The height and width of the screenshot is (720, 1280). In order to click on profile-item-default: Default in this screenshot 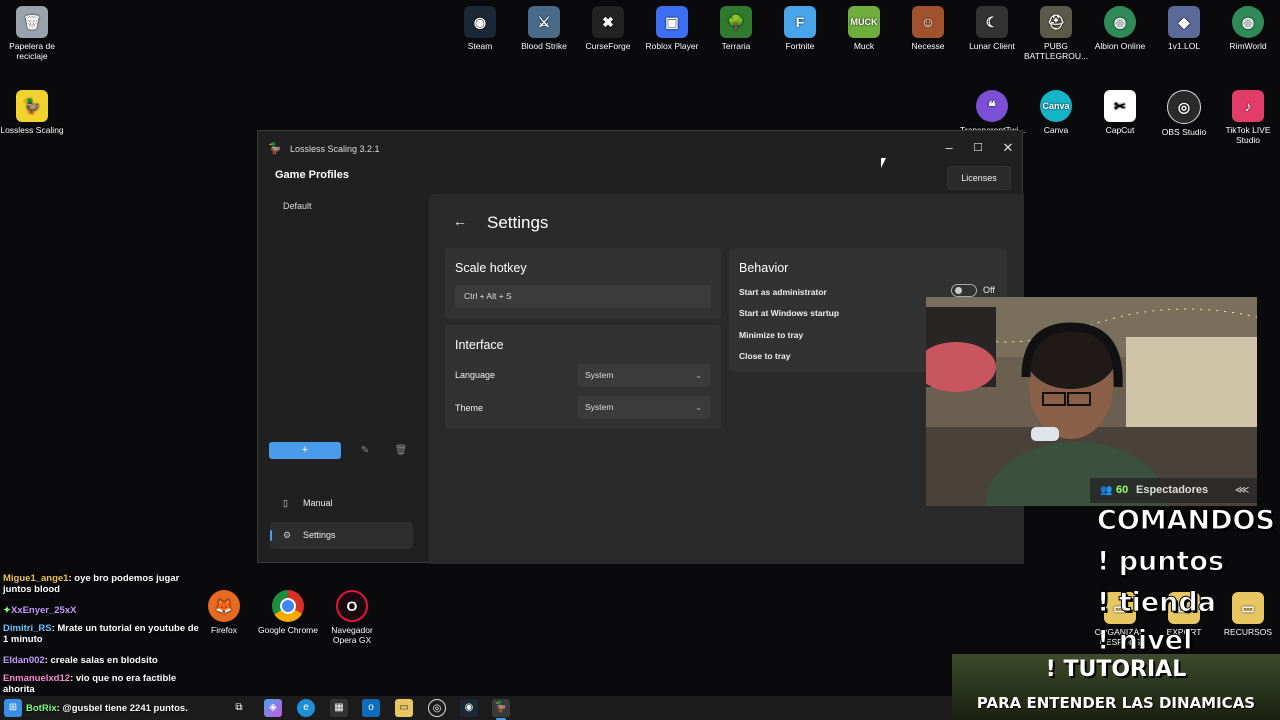, I will do `click(297, 206)`.